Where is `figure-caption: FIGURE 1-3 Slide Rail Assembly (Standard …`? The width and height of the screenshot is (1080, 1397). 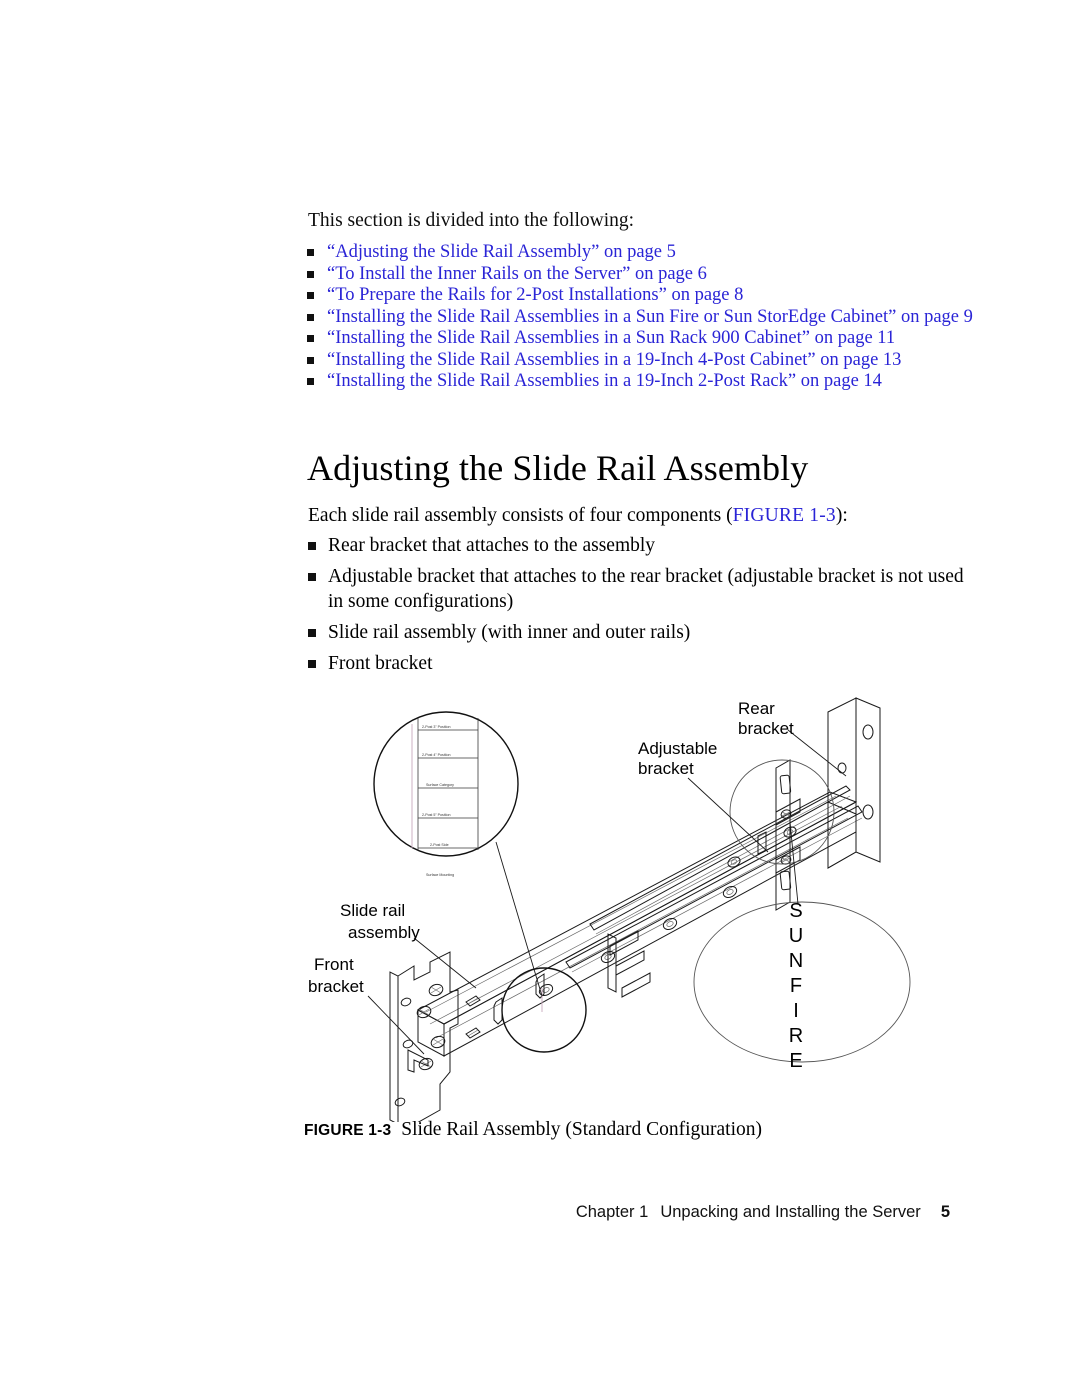
figure-caption: FIGURE 1-3 Slide Rail Assembly (Standard … is located at coordinates (533, 1130).